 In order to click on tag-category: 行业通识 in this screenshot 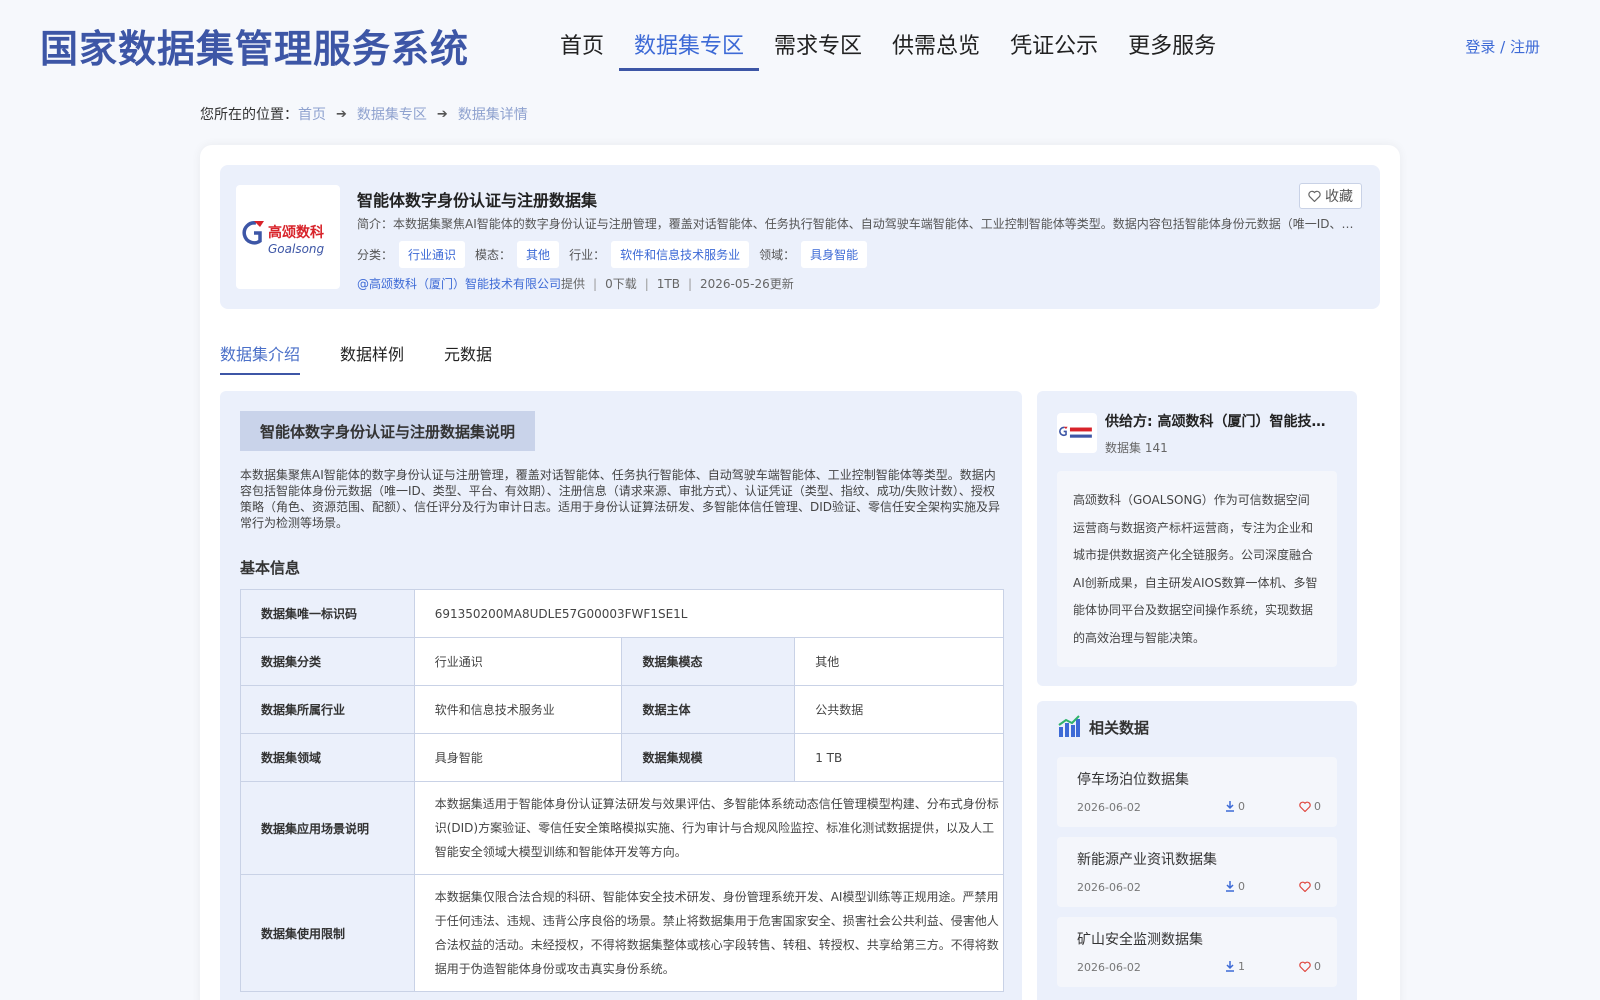, I will do `click(432, 254)`.